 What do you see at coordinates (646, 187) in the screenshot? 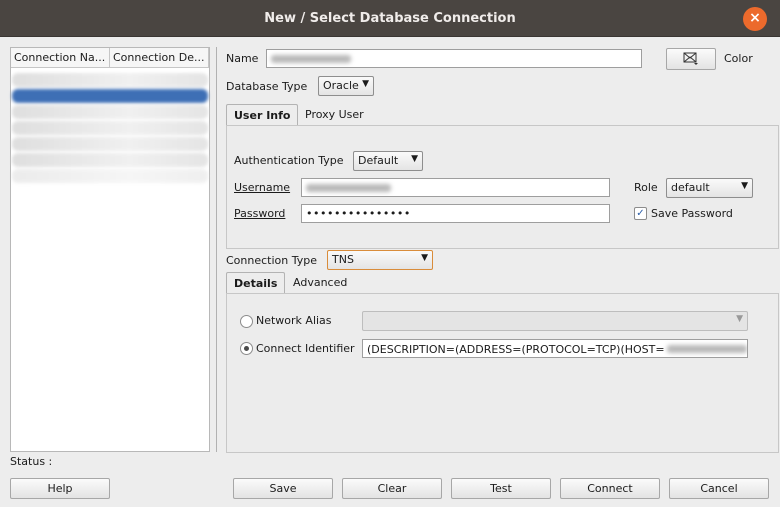
I see `role-label: Role` at bounding box center [646, 187].